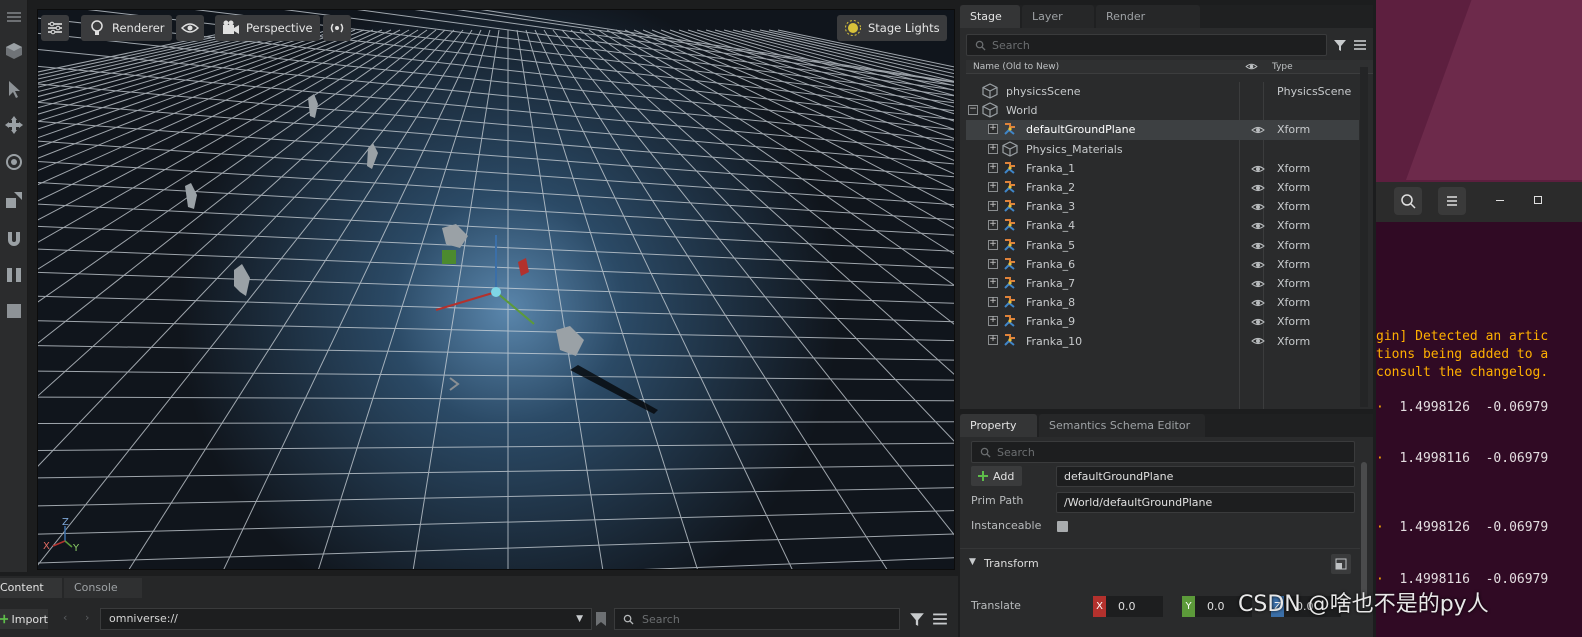  I want to click on visibility-column-eye-icon, so click(1251, 66).